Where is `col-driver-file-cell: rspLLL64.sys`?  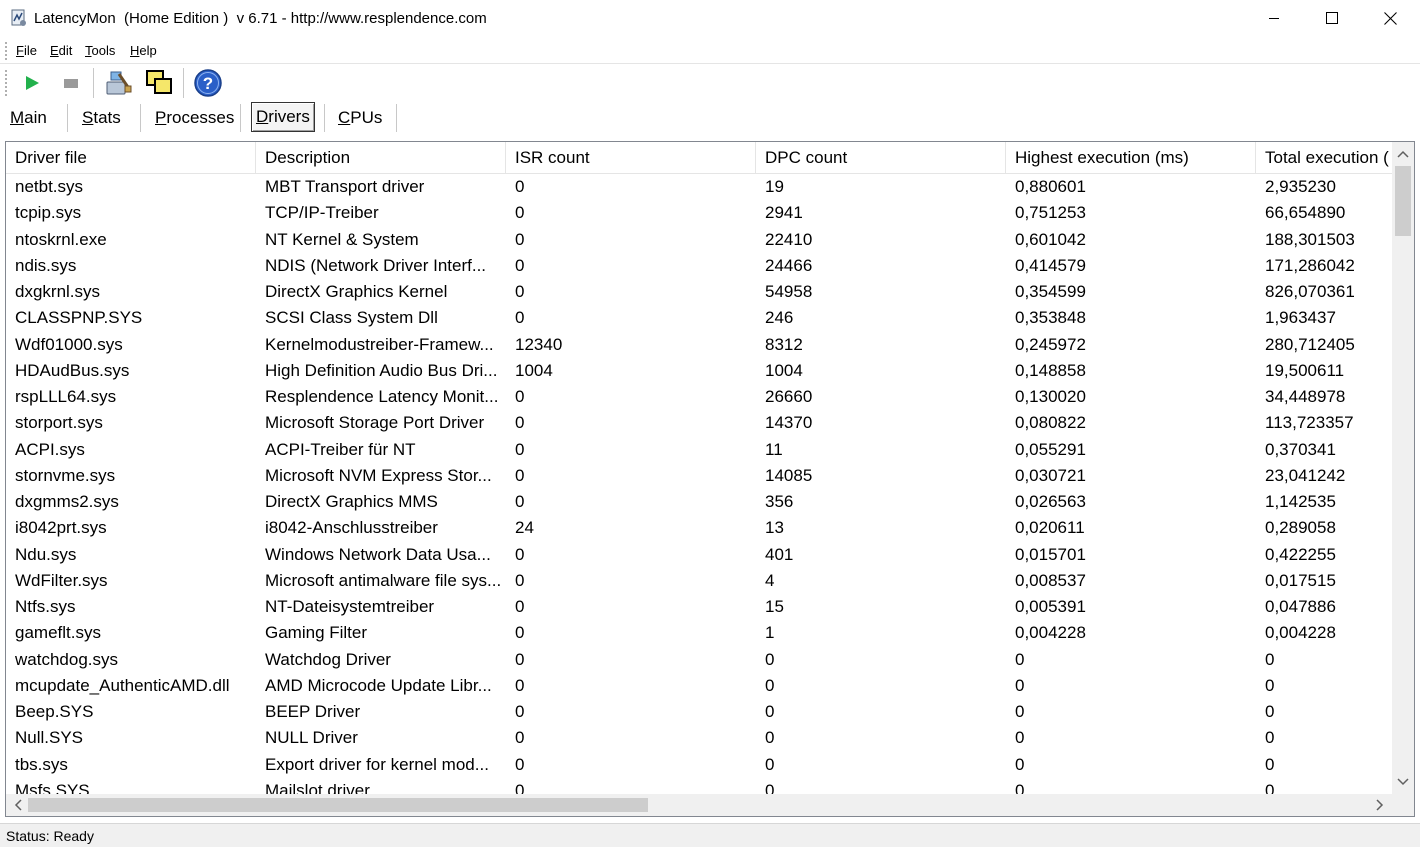 col-driver-file-cell: rspLLL64.sys is located at coordinates (66, 396).